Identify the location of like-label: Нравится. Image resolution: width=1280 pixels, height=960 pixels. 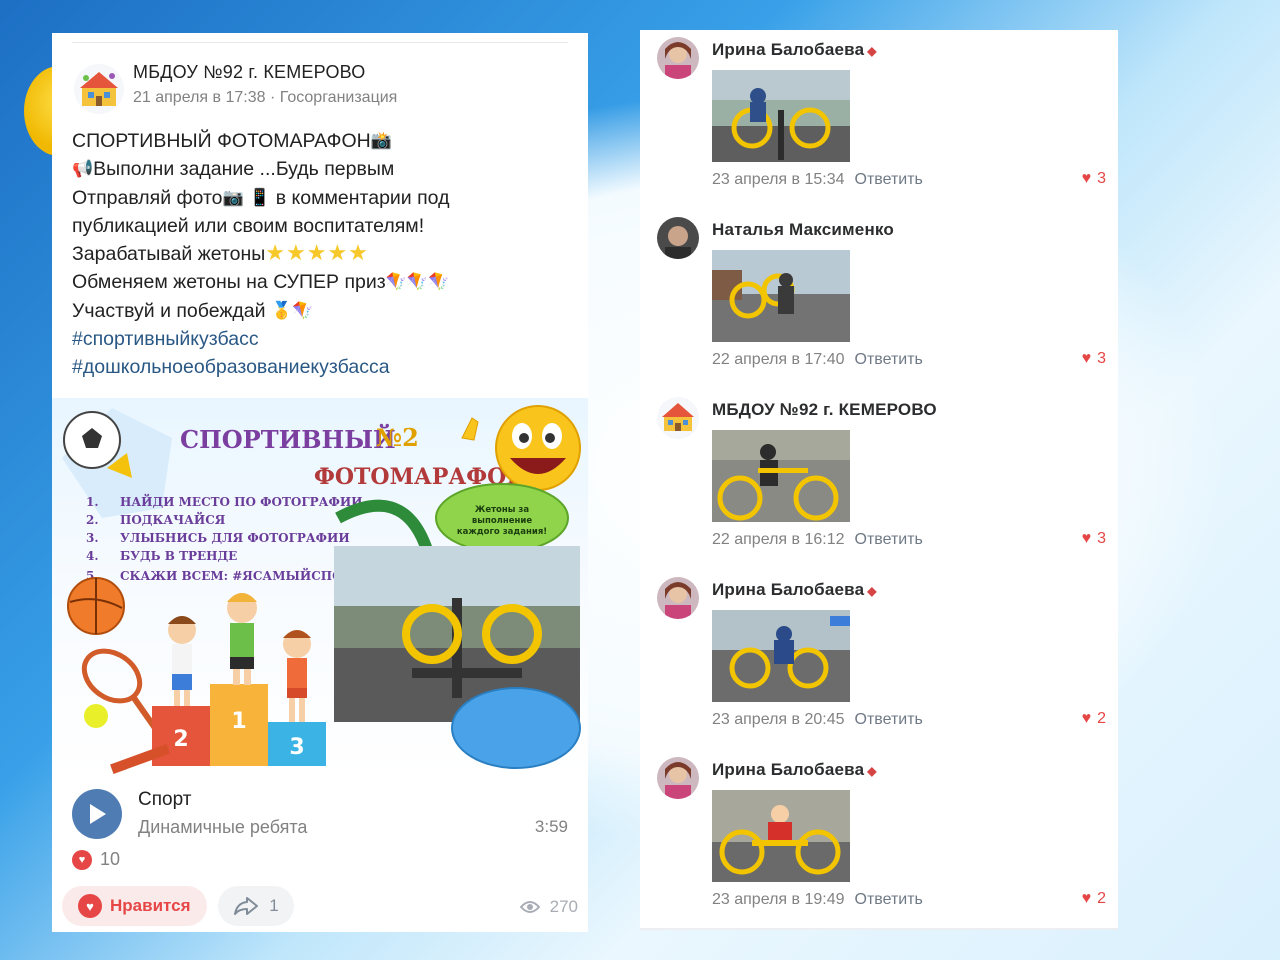
(150, 905).